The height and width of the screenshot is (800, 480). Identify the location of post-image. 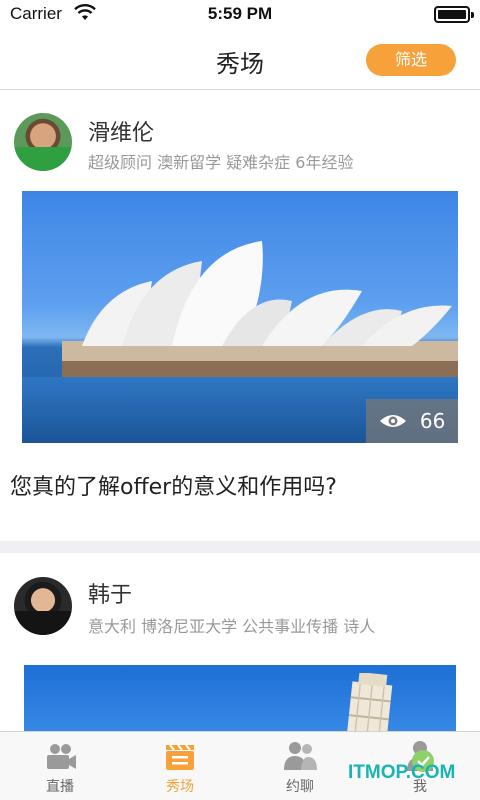
(240, 698).